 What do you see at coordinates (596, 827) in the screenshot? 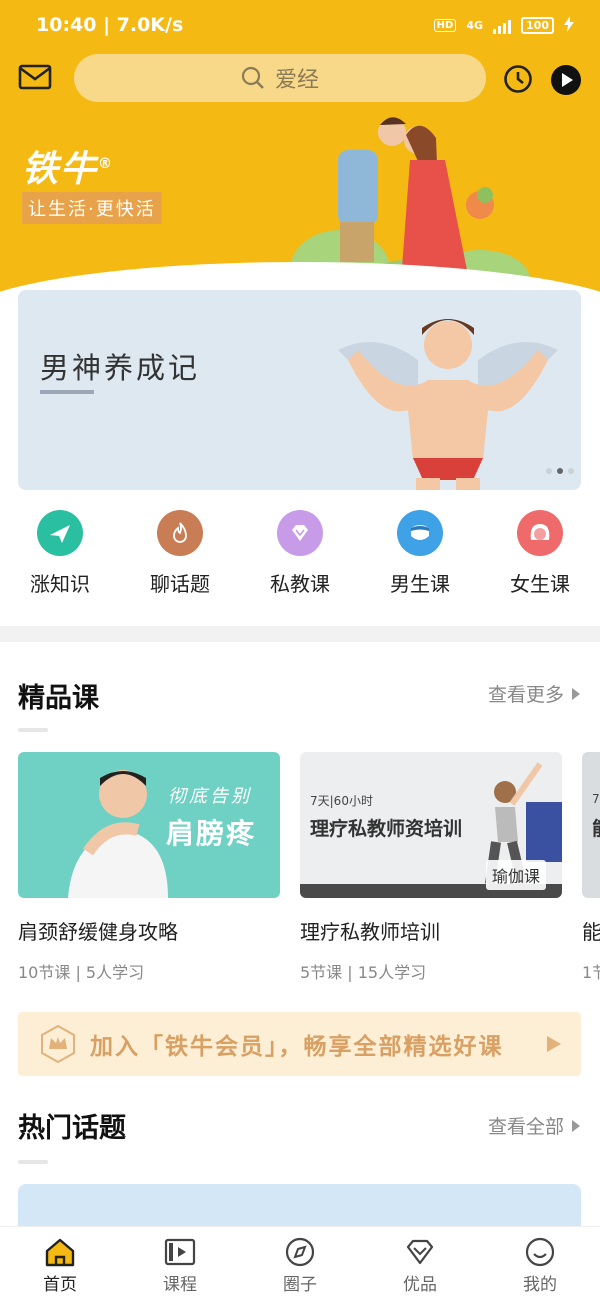
I see `thumb-caption-big: 能` at bounding box center [596, 827].